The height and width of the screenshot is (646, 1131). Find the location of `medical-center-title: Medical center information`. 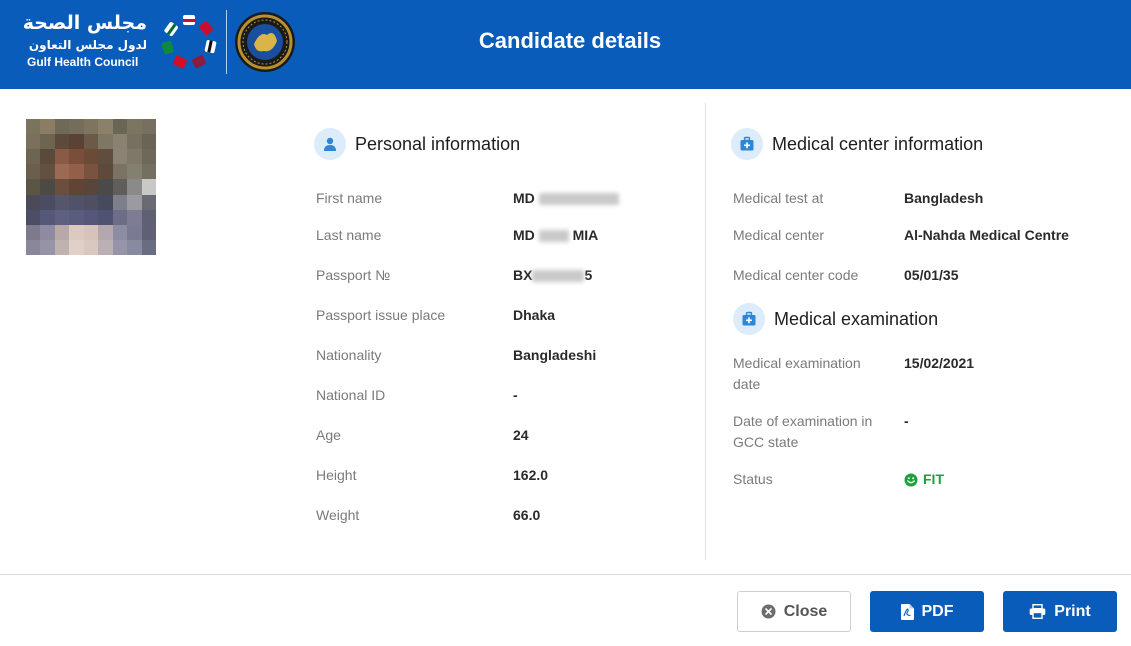

medical-center-title: Medical center information is located at coordinates (878, 143).